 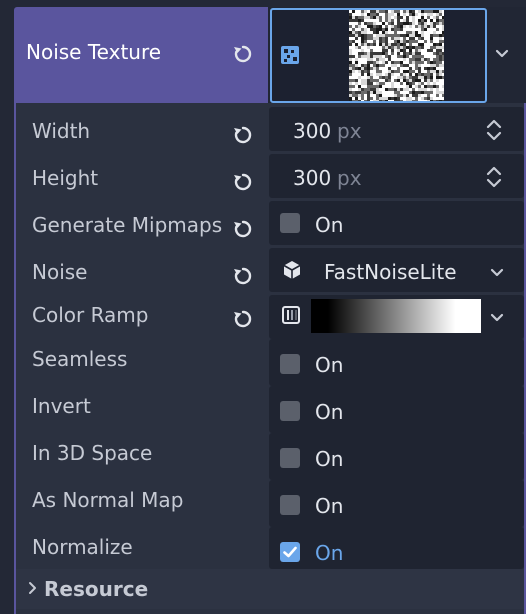 I want to click on property-height: Height 300 px, so click(x=270, y=176).